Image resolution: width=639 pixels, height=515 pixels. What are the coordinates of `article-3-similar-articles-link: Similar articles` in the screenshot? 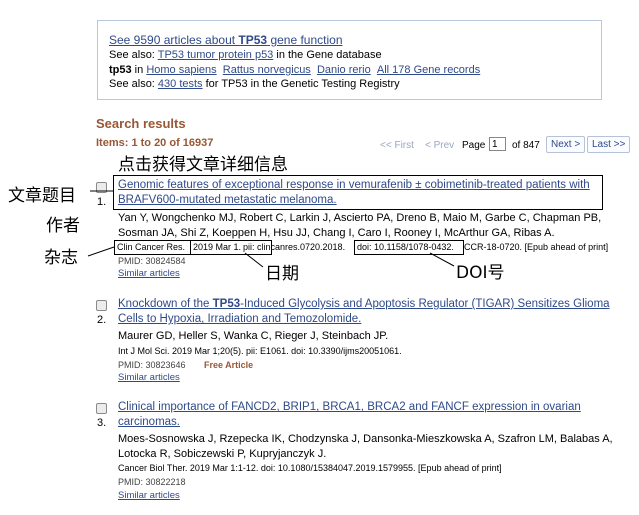 It's located at (149, 495).